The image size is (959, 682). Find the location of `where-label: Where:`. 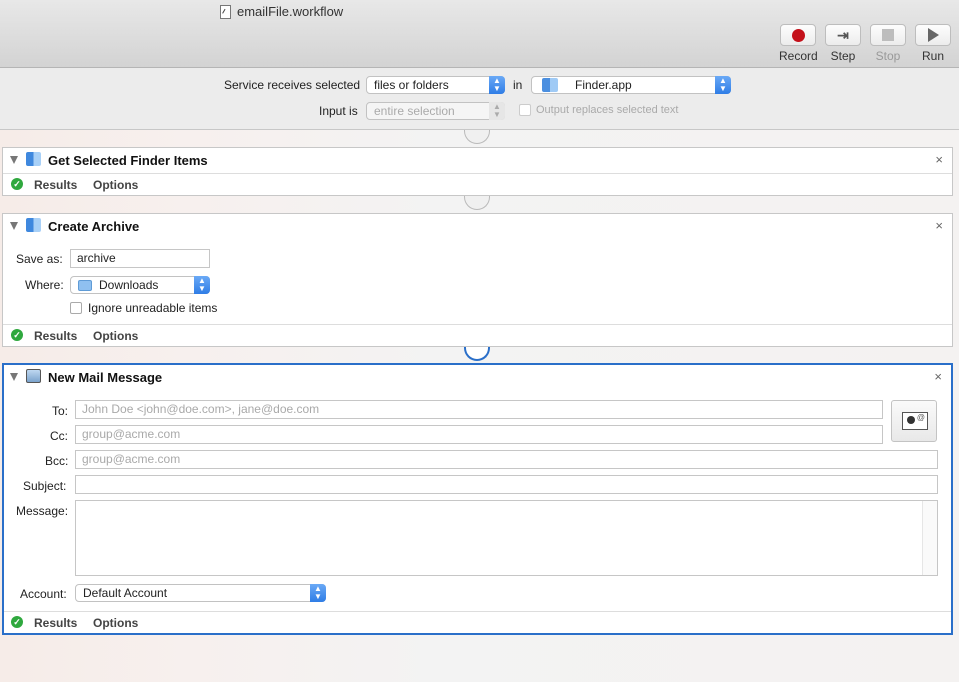

where-label: Where: is located at coordinates (44, 285).